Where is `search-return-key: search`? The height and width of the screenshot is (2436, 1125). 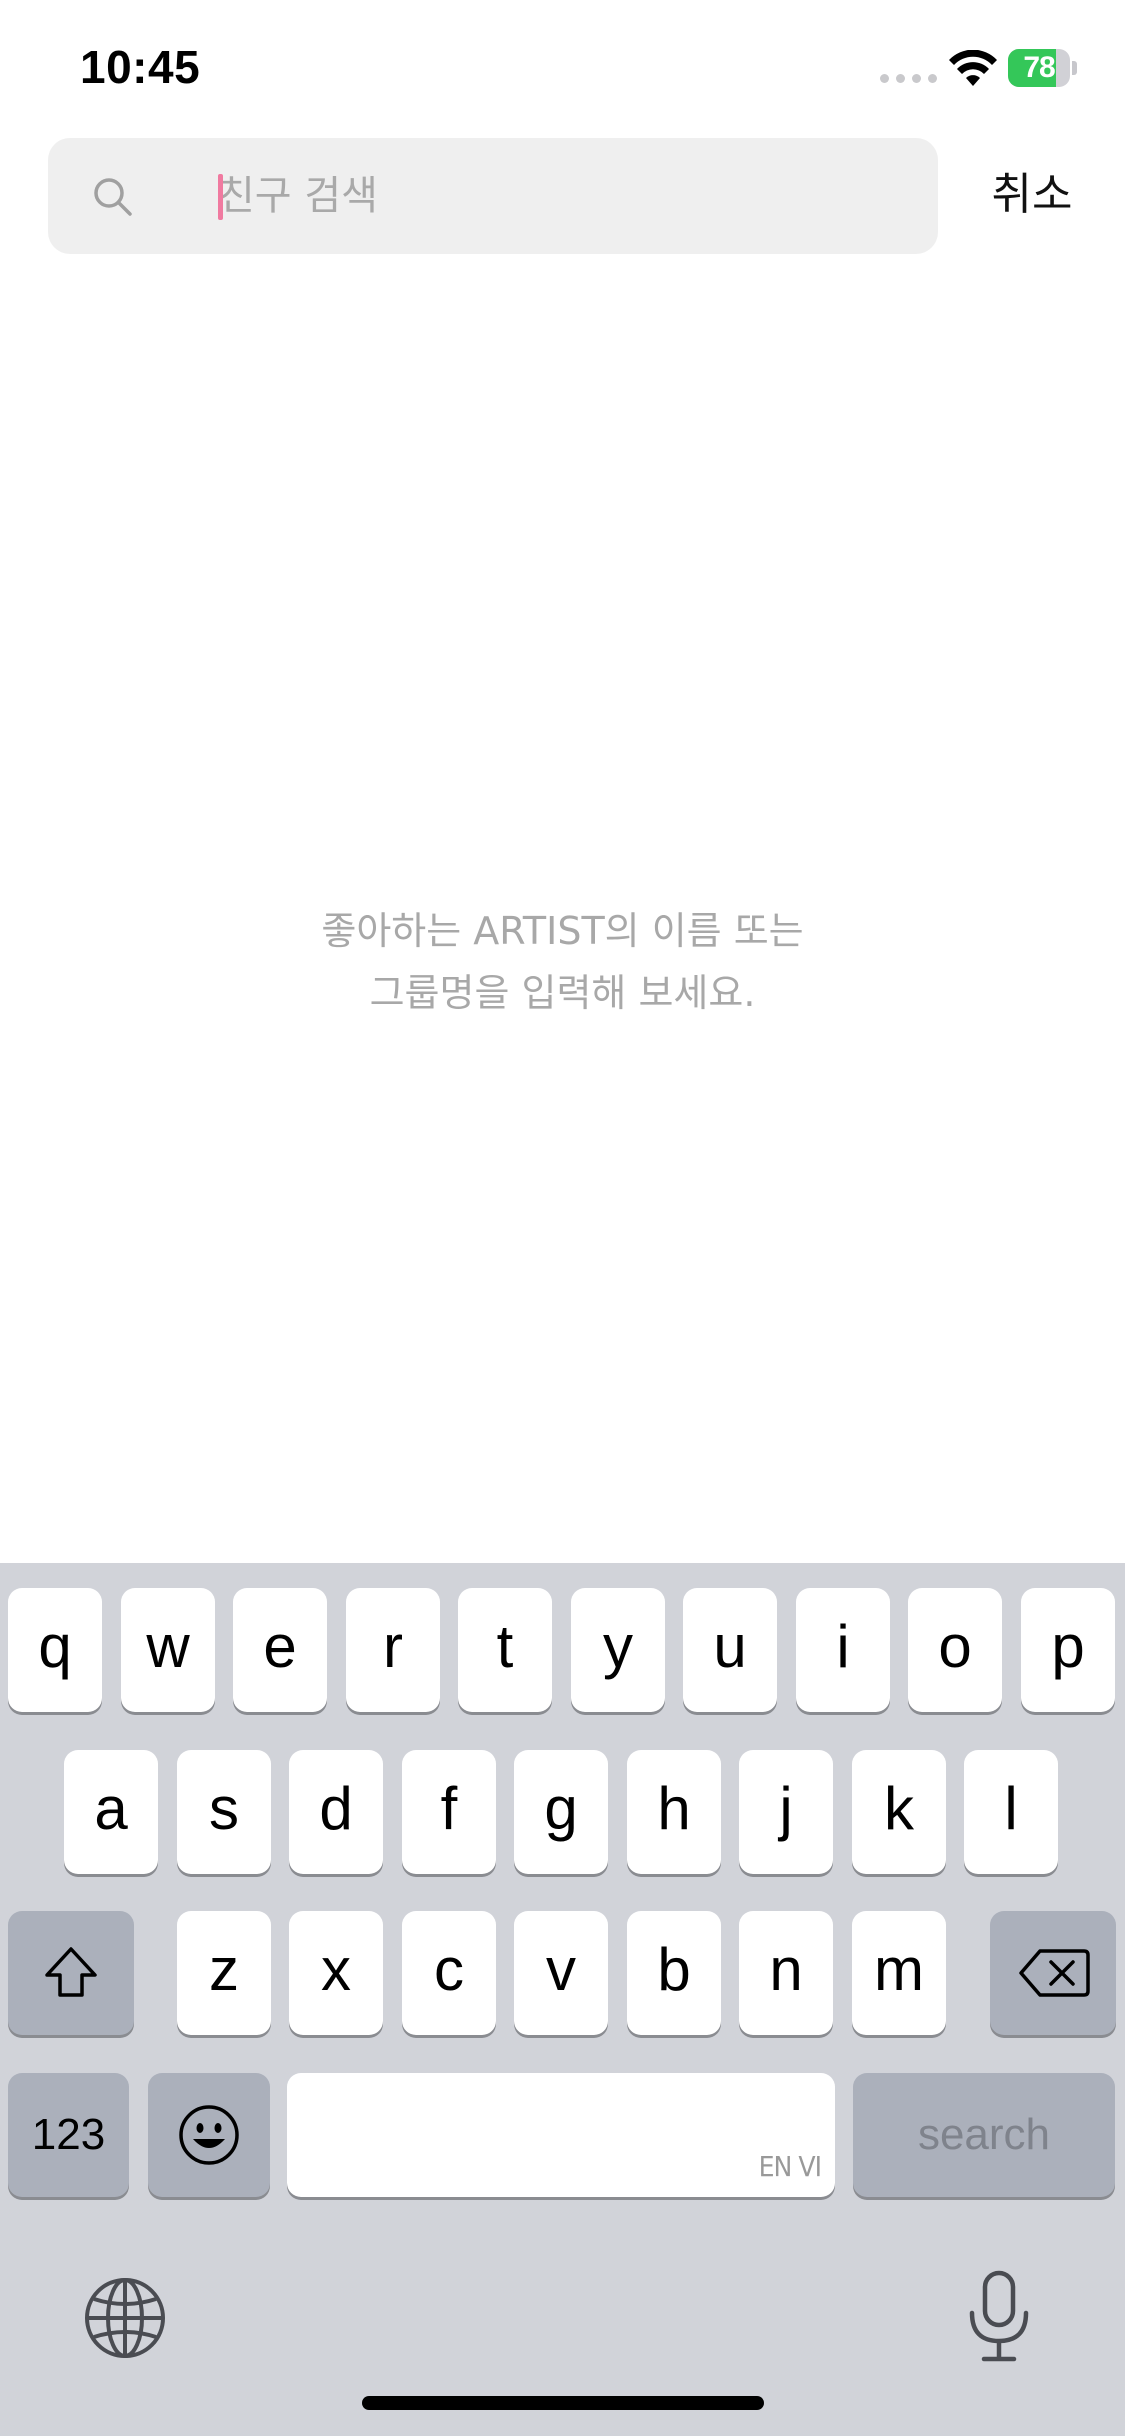 search-return-key: search is located at coordinates (984, 2135).